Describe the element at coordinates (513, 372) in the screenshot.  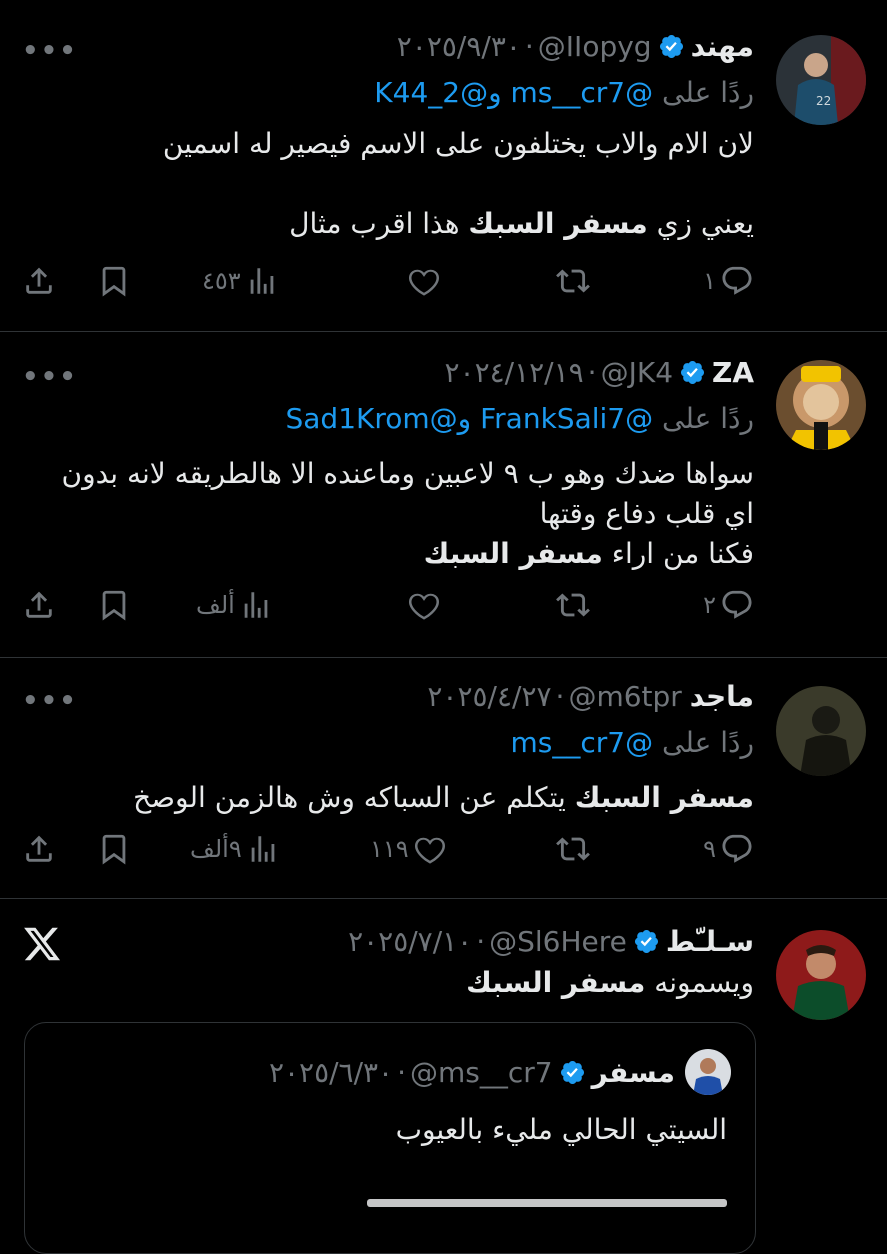
I see `timestamp: ٢٠٢٤/١٢/١٩` at that location.